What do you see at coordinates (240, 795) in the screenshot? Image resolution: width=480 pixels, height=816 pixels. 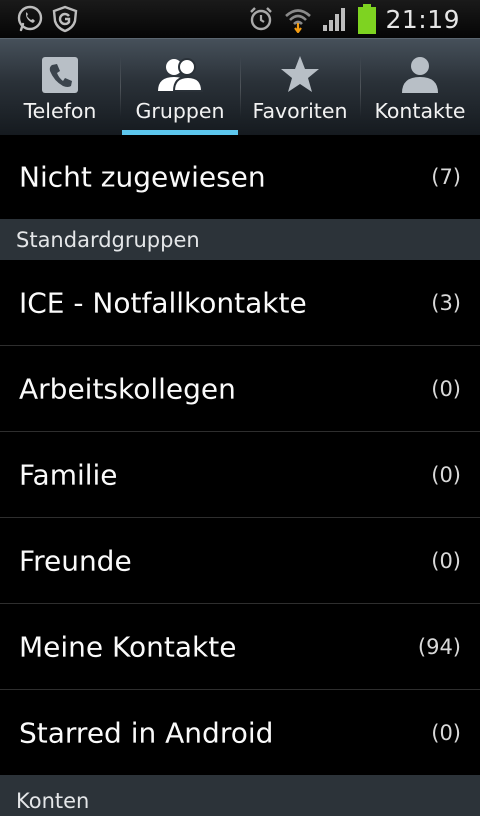 I see `section-header-konten: Konten` at bounding box center [240, 795].